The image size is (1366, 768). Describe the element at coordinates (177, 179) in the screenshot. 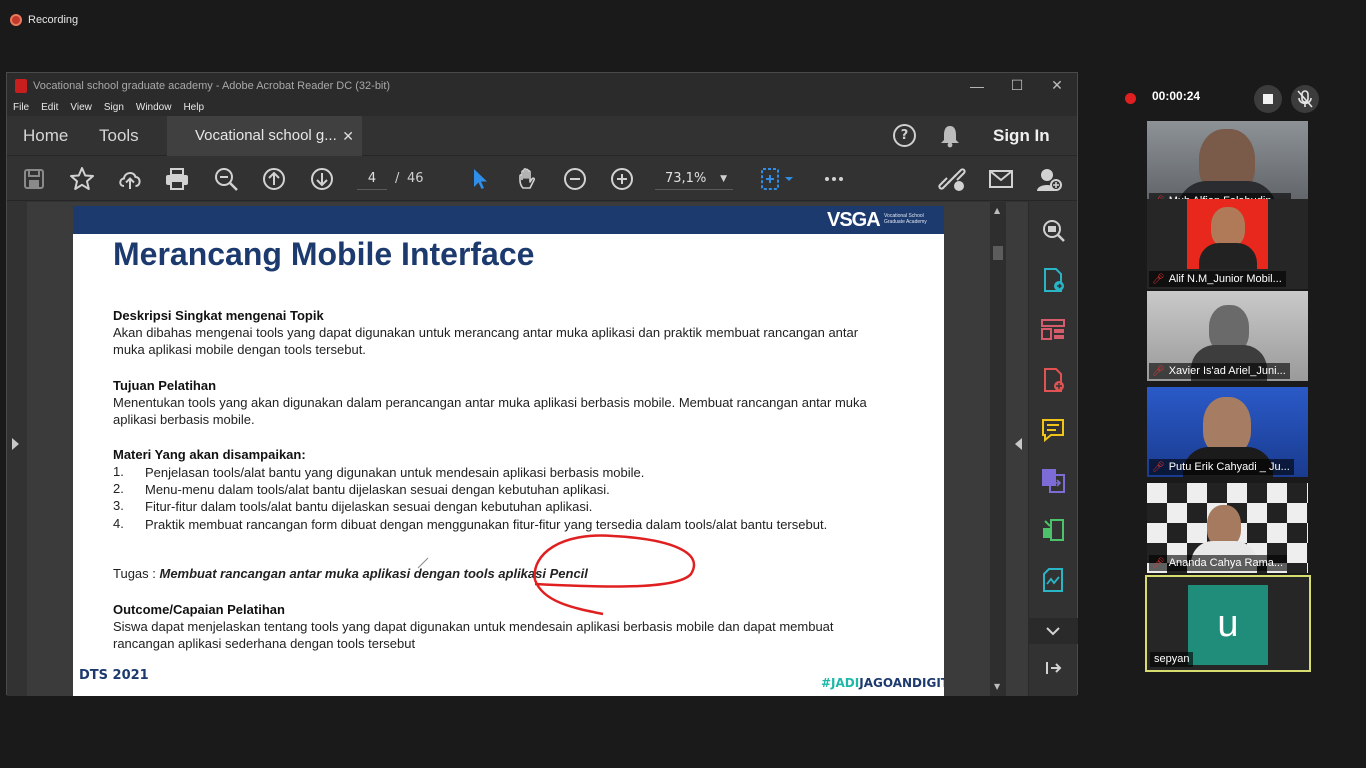

I see `print-icon` at that location.